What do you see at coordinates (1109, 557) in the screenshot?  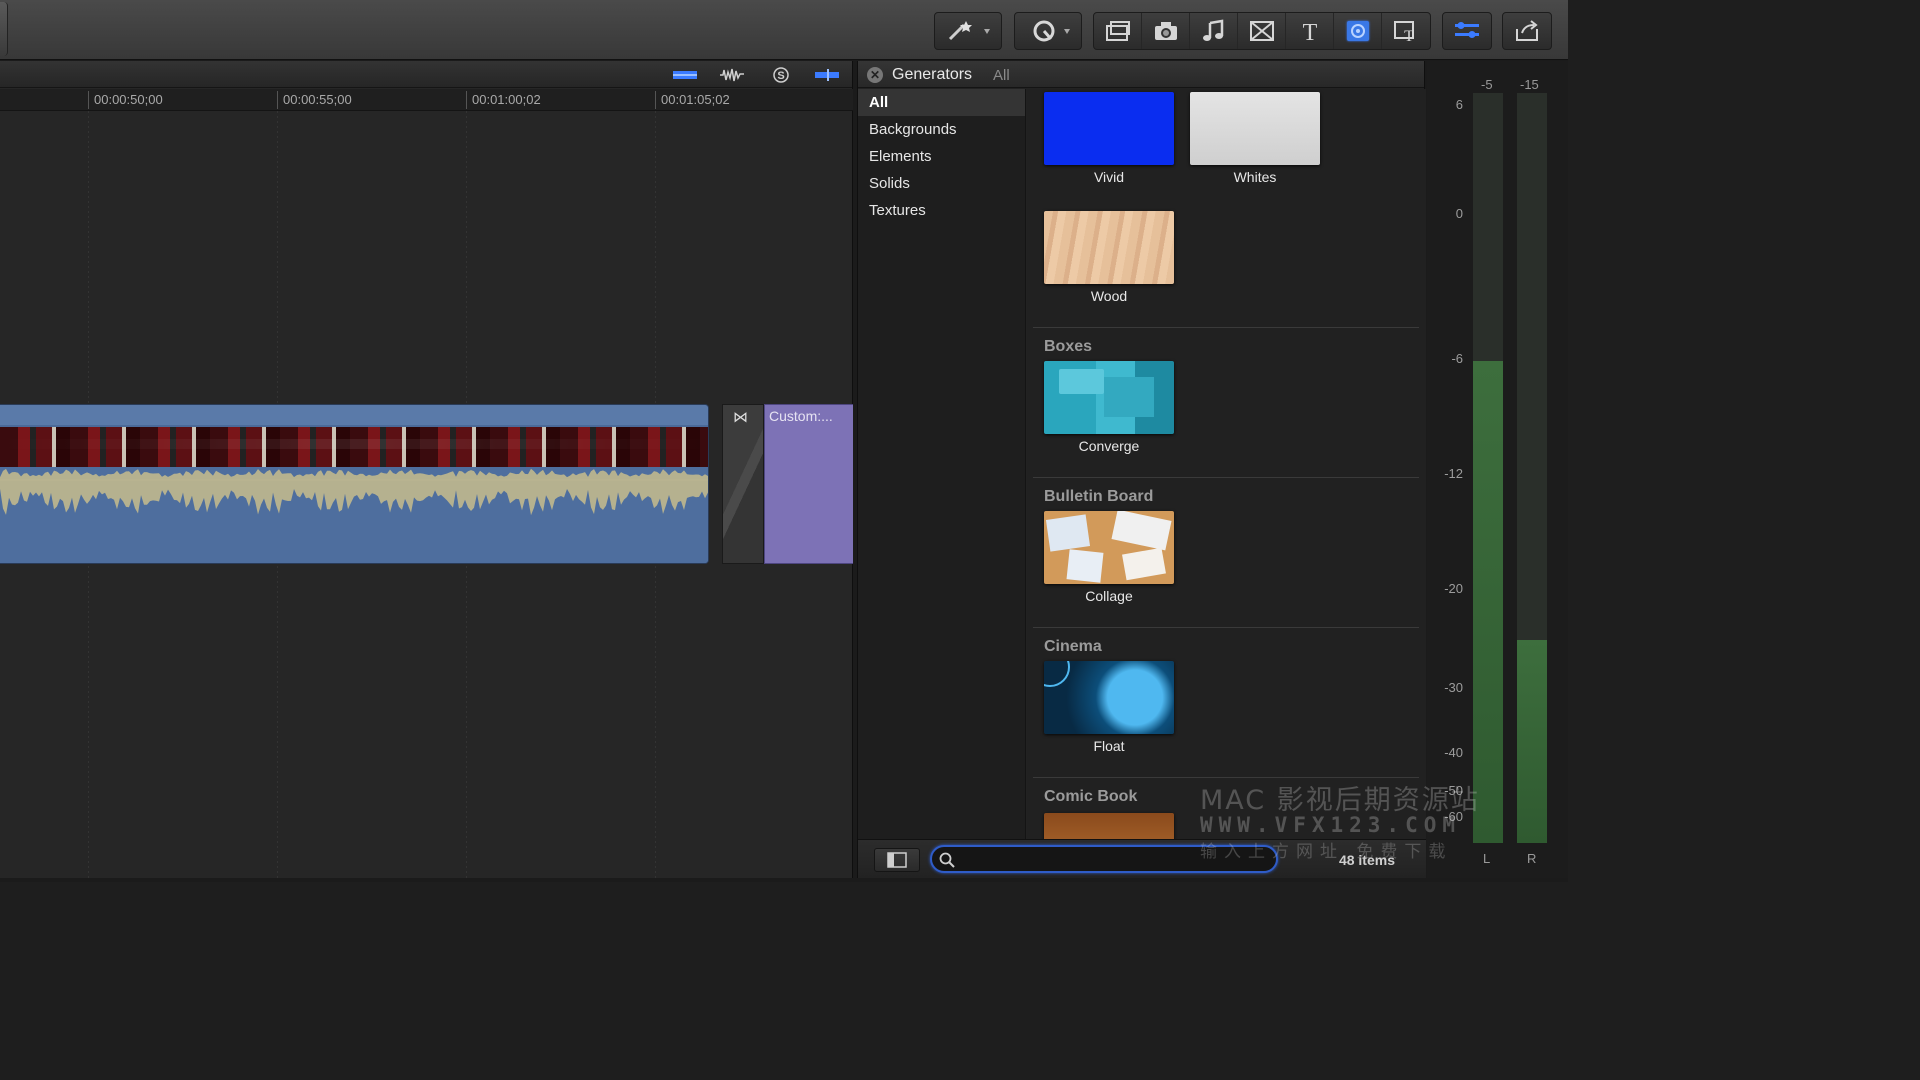 I see `generator-item-collage: Collage` at bounding box center [1109, 557].